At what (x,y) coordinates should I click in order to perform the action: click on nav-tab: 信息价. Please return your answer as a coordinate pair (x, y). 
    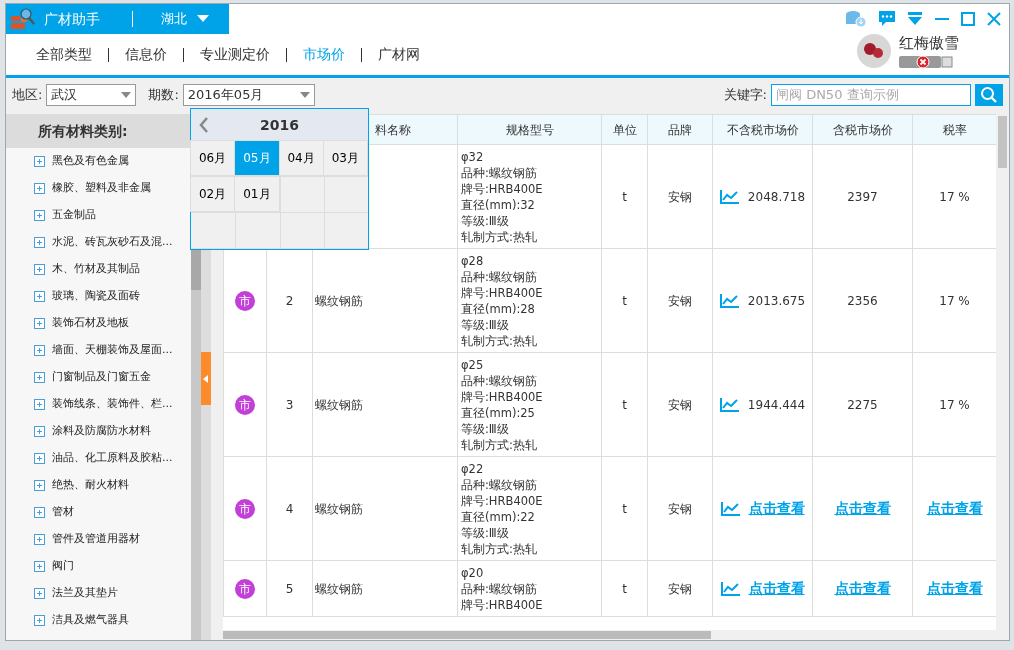
    Looking at the image, I should click on (146, 54).